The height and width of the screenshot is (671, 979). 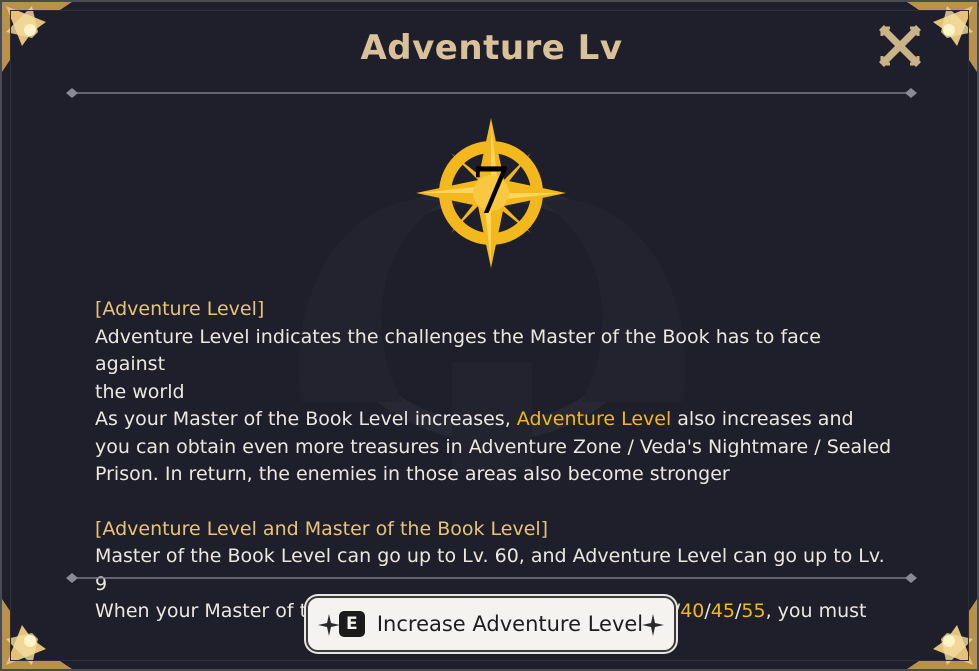 I want to click on highlight-text: Adventure Level, so click(x=594, y=419).